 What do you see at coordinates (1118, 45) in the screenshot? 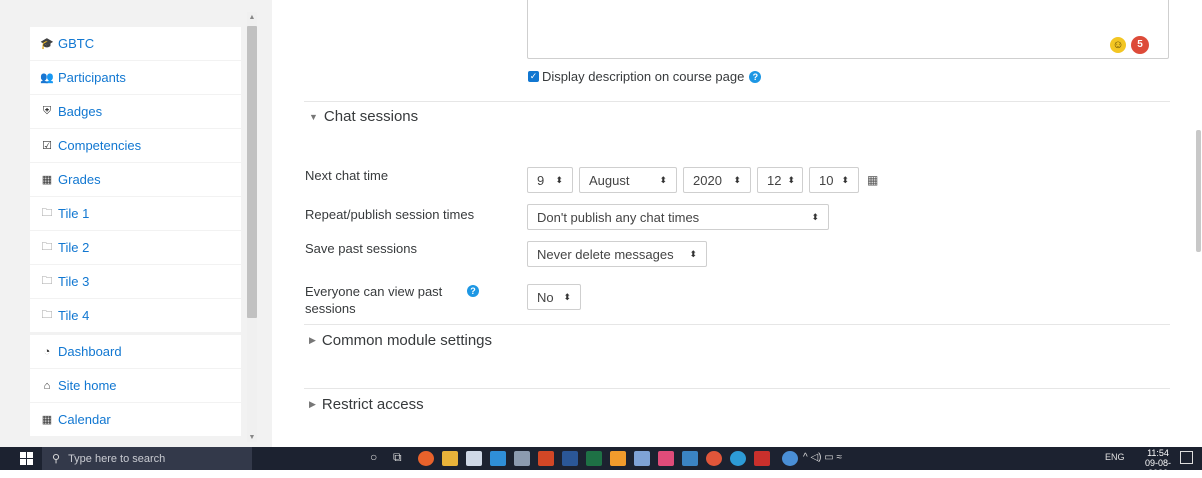
I see `emoji-icon: ☺` at bounding box center [1118, 45].